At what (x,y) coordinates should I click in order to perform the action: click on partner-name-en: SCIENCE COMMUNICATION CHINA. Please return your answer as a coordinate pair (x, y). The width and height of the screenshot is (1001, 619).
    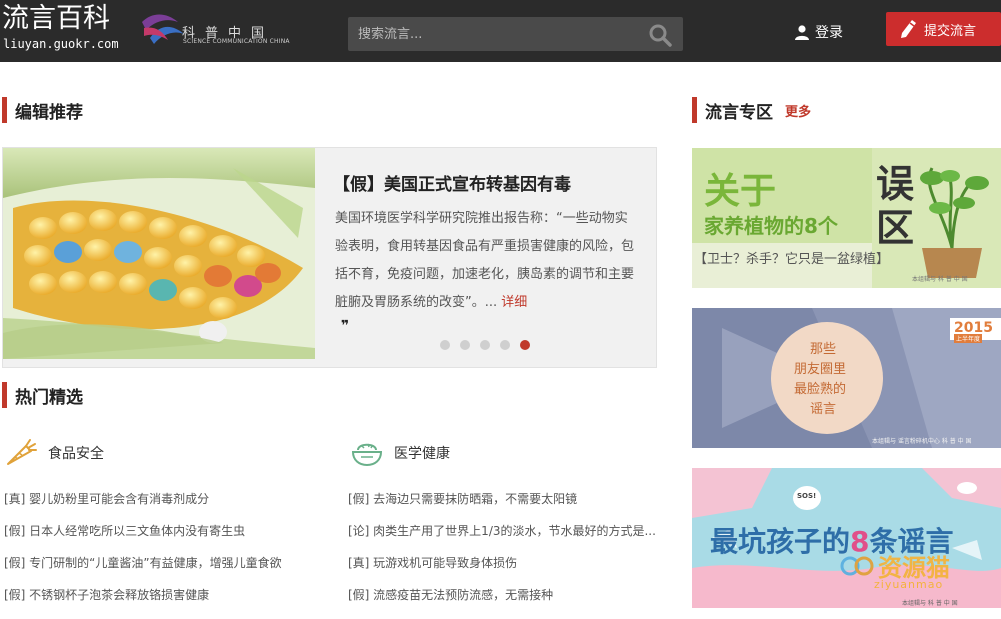
    Looking at the image, I should click on (236, 41).